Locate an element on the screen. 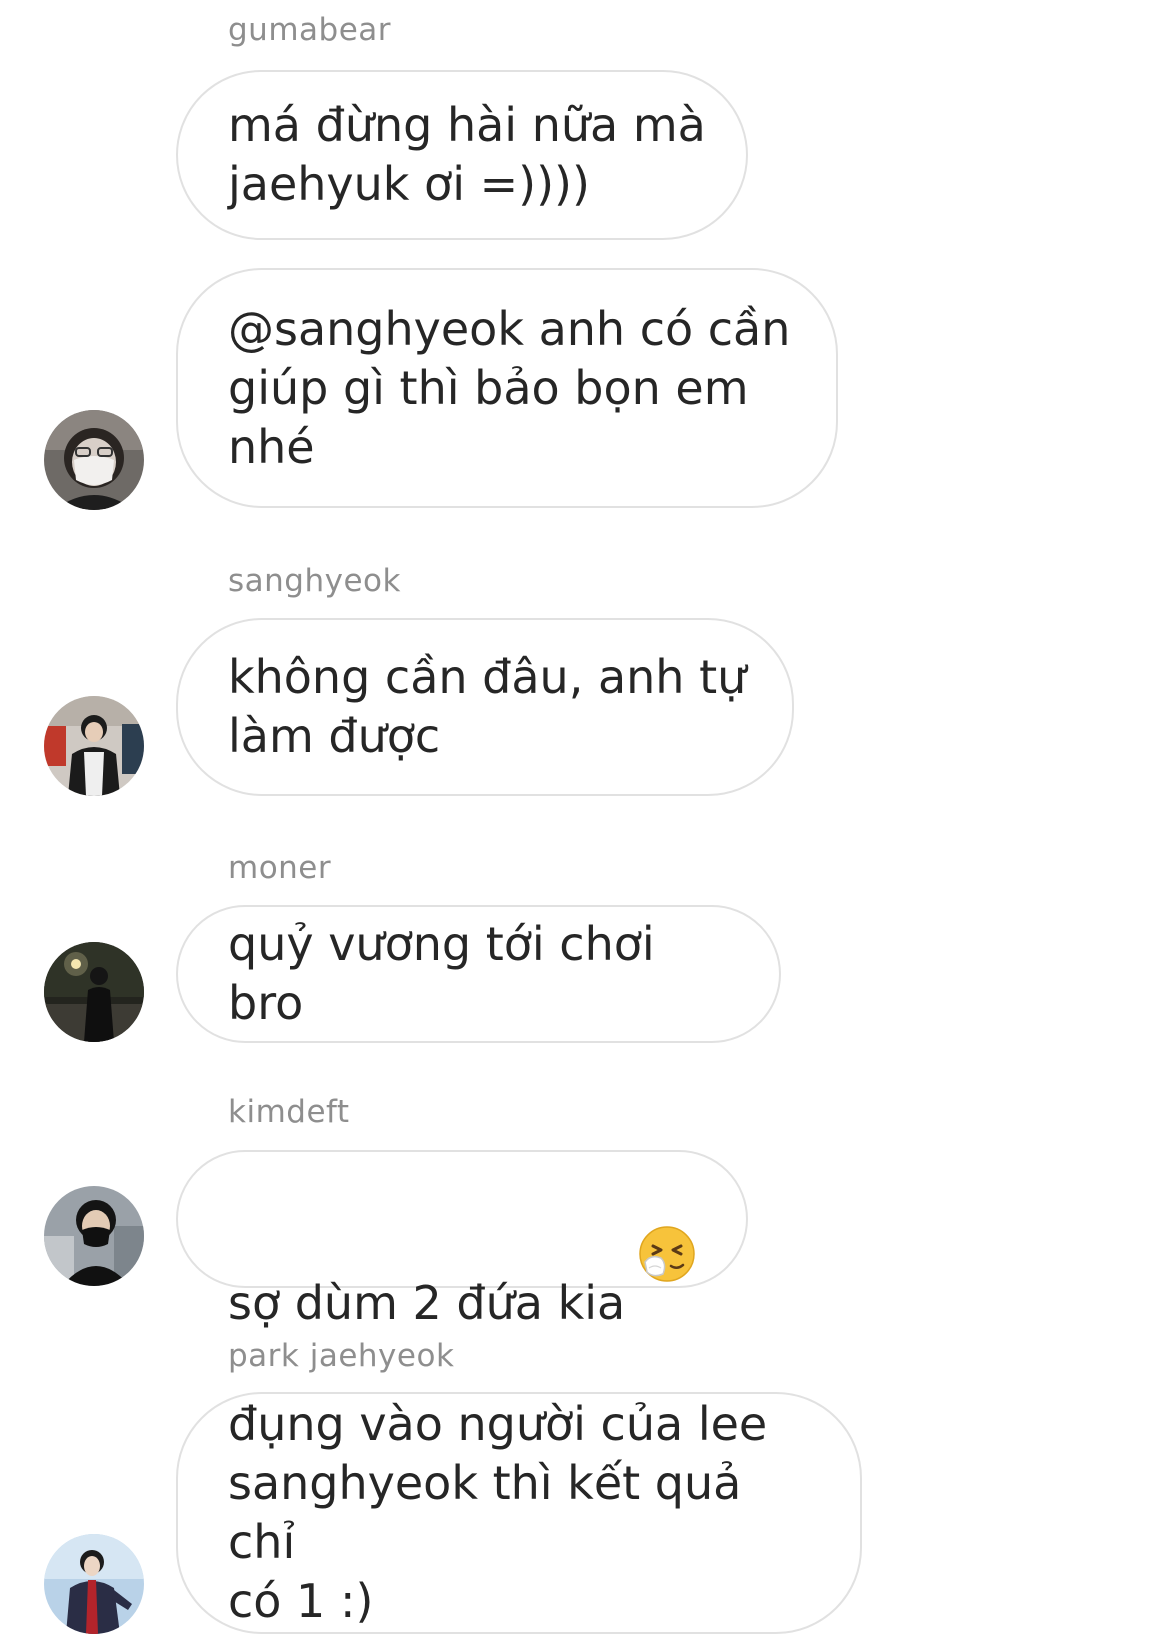 The image size is (1170, 1643). message-bubble: không cần đâu, anh tự làm được is located at coordinates (485, 707).